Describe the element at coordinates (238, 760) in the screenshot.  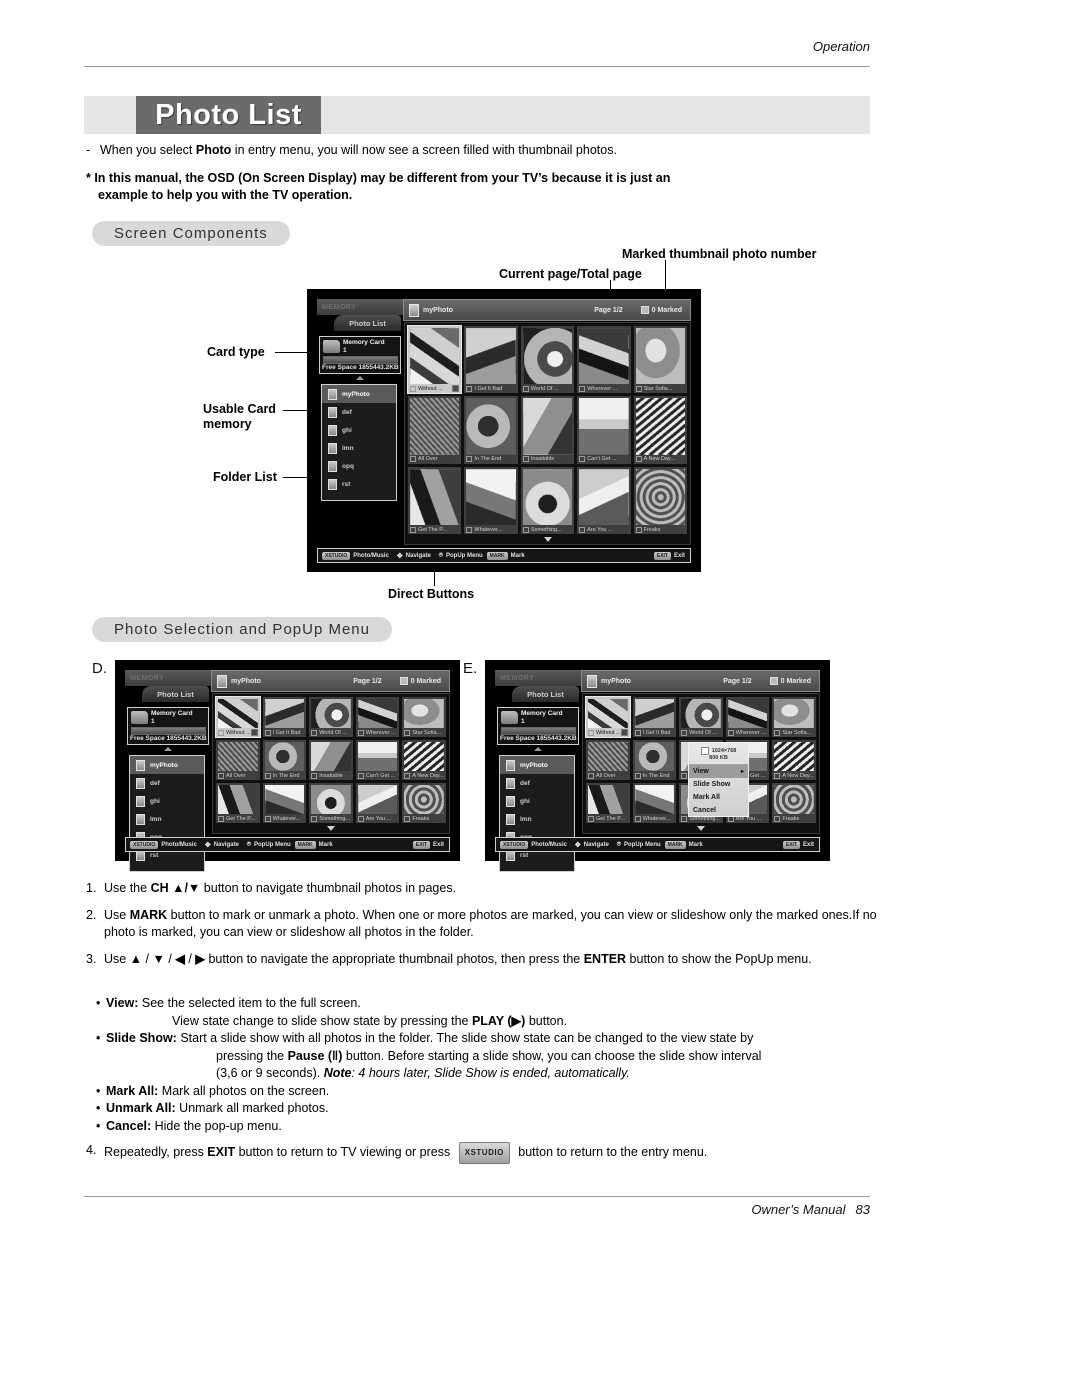
I see `thumbnail-item: All Over` at that location.